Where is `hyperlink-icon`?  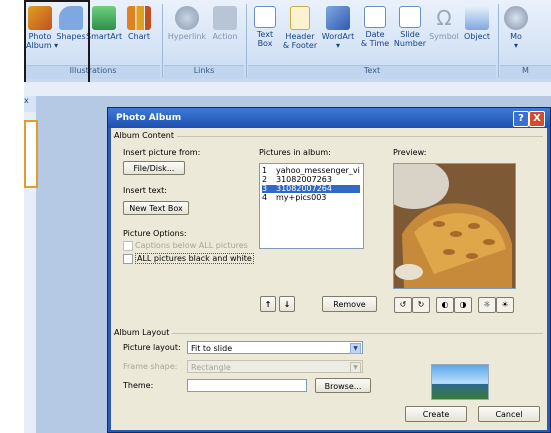 hyperlink-icon is located at coordinates (187, 18).